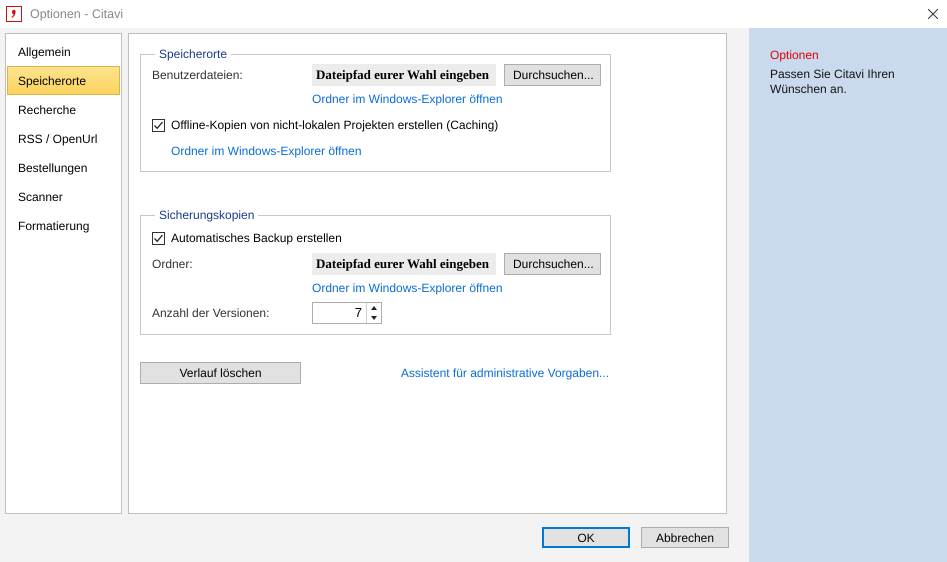  What do you see at coordinates (685, 537) in the screenshot?
I see `dialog-button: Abbrechen` at bounding box center [685, 537].